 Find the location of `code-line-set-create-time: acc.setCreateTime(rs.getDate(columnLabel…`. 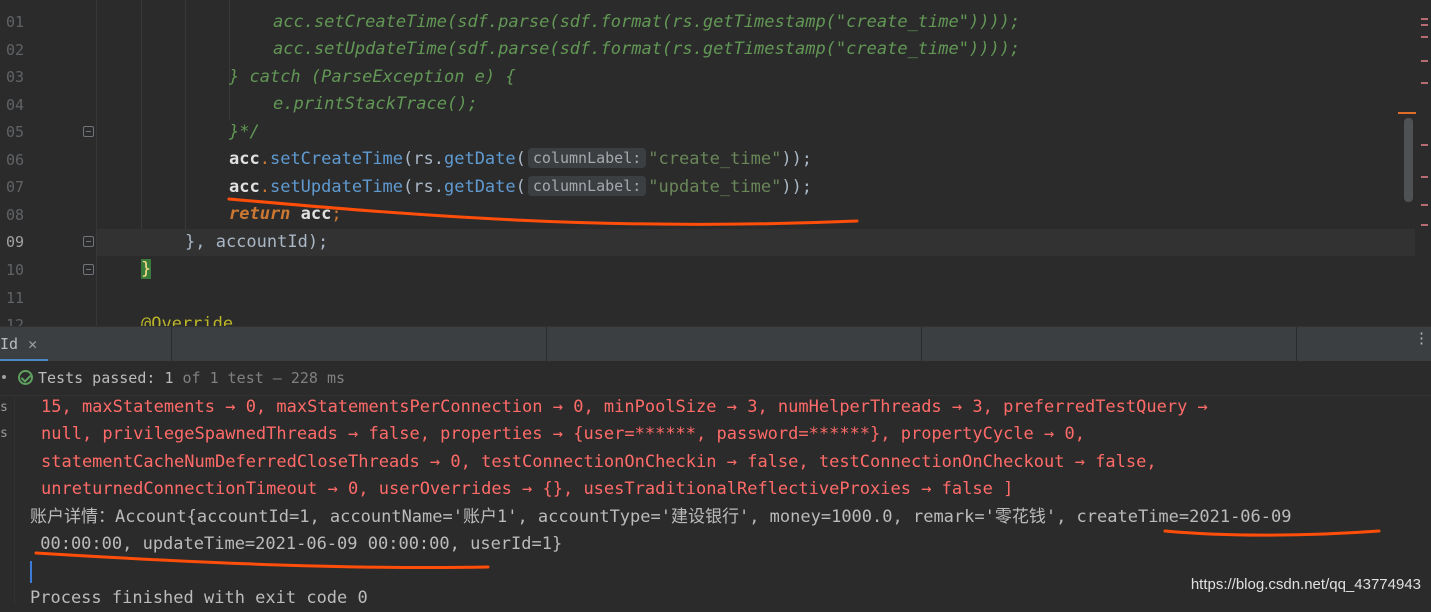

code-line-set-create-time: acc.setCreateTime(rs.getDate(columnLabel… is located at coordinates (520, 159).